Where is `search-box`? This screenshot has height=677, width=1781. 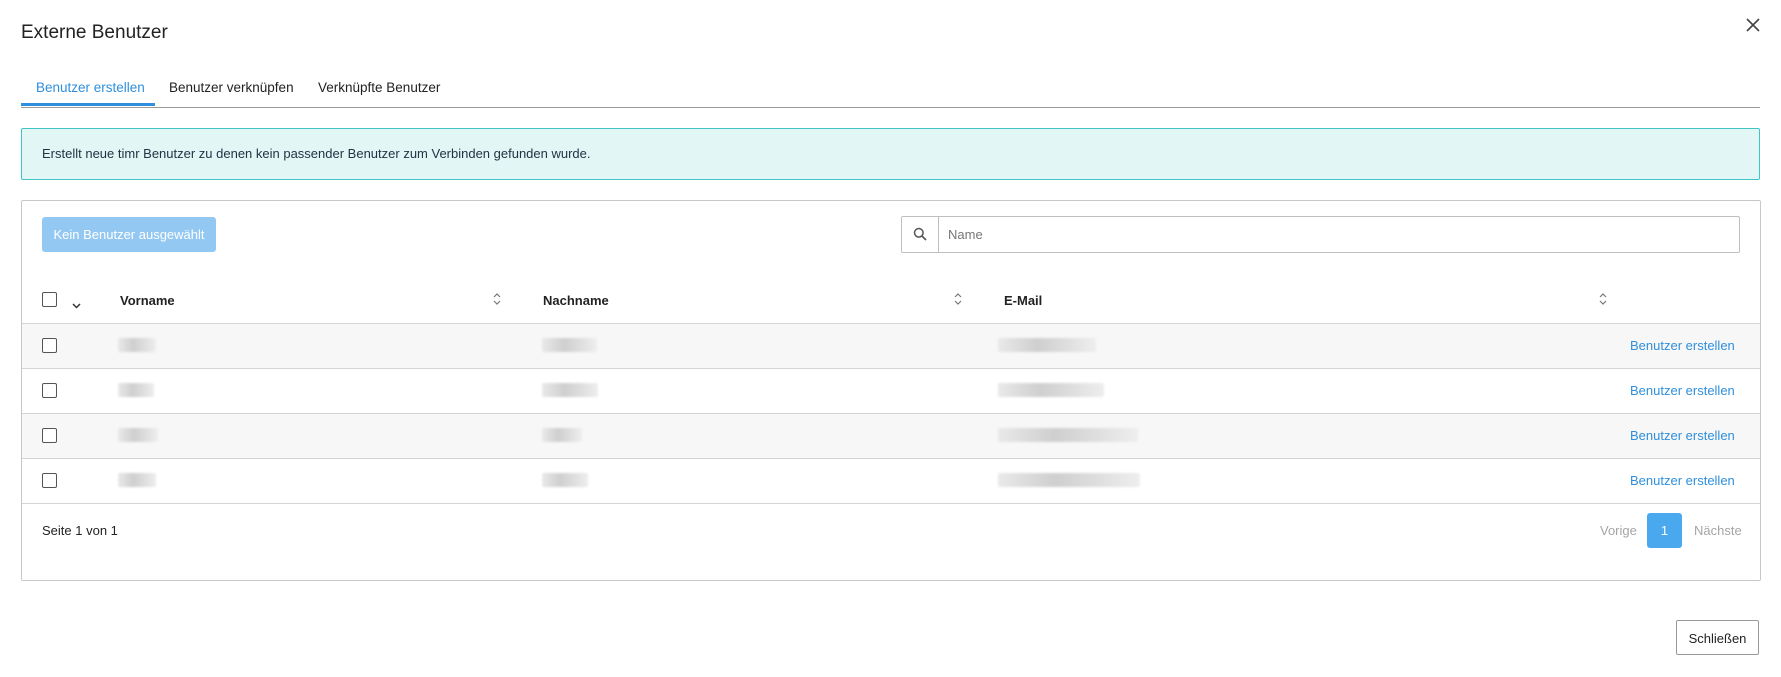
search-box is located at coordinates (1320, 234).